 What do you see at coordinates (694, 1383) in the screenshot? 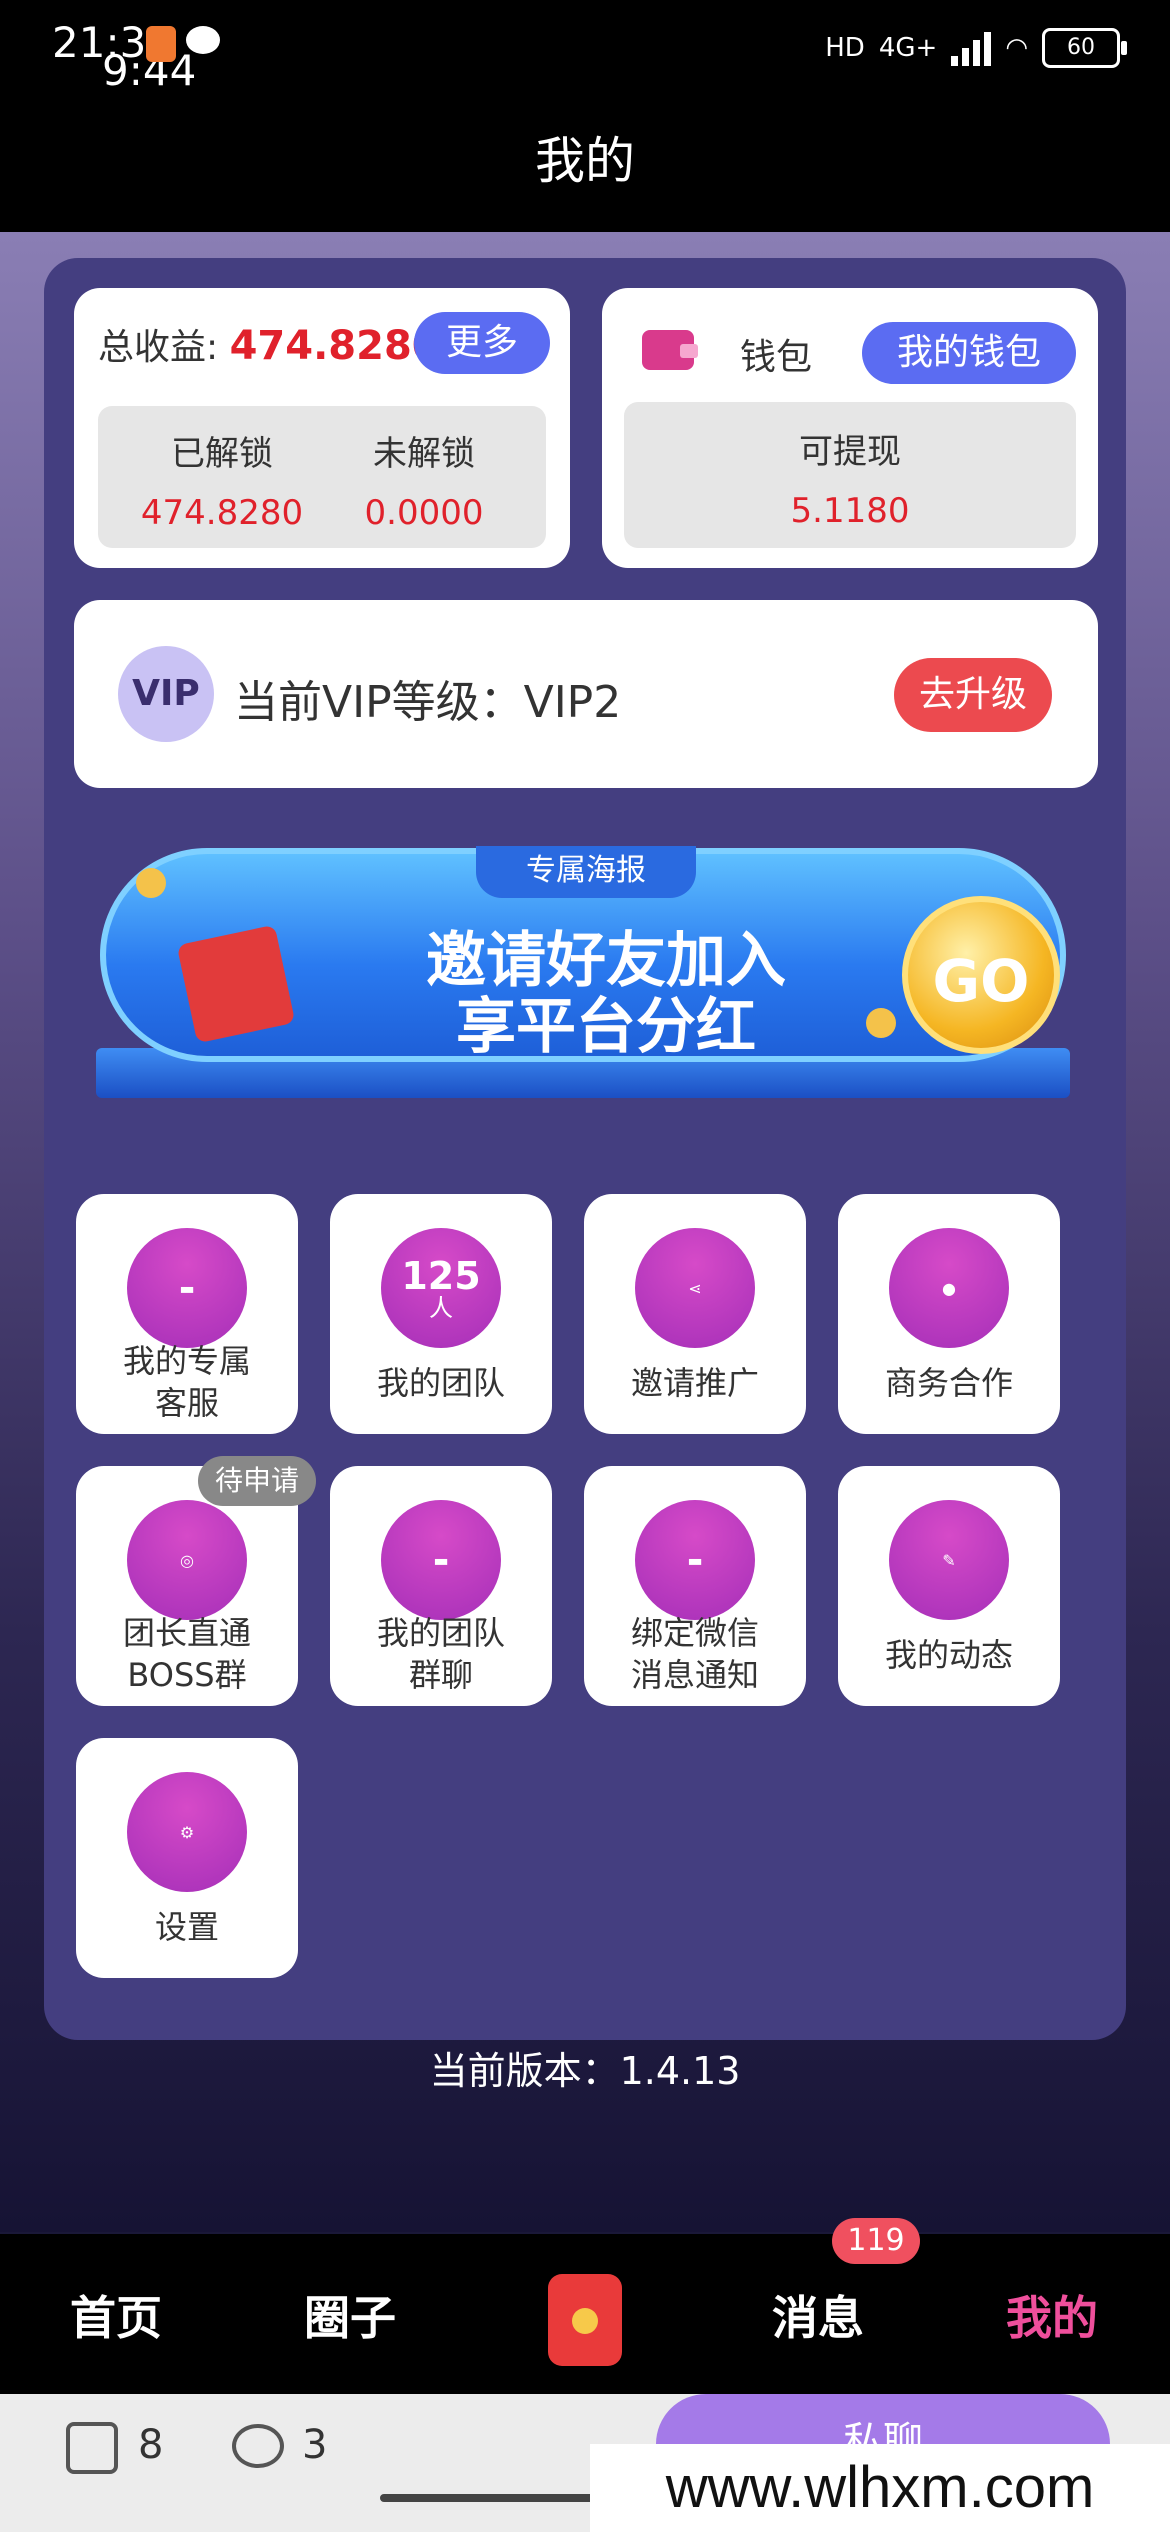
I see `tile-label: 邀请推广` at bounding box center [694, 1383].